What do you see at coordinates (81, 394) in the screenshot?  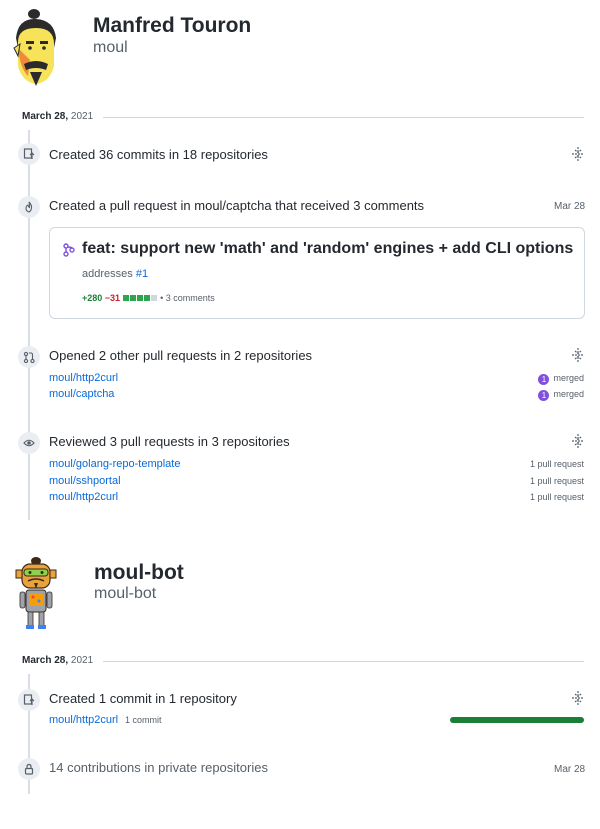 I see `repo-link: moul/captcha` at bounding box center [81, 394].